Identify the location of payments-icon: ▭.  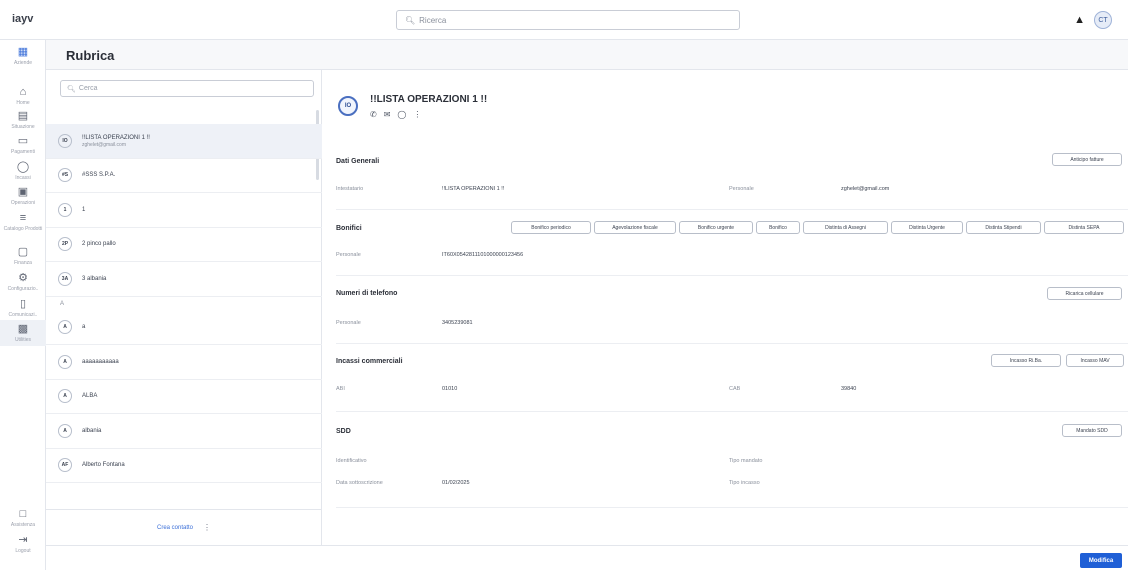
(23, 141).